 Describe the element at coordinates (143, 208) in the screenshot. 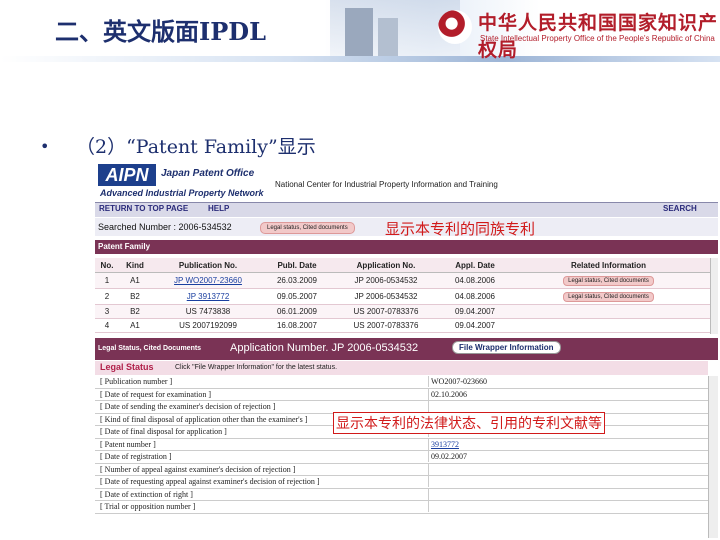

I see `return-to-top-button: RETURN TO TOP PAGE` at that location.